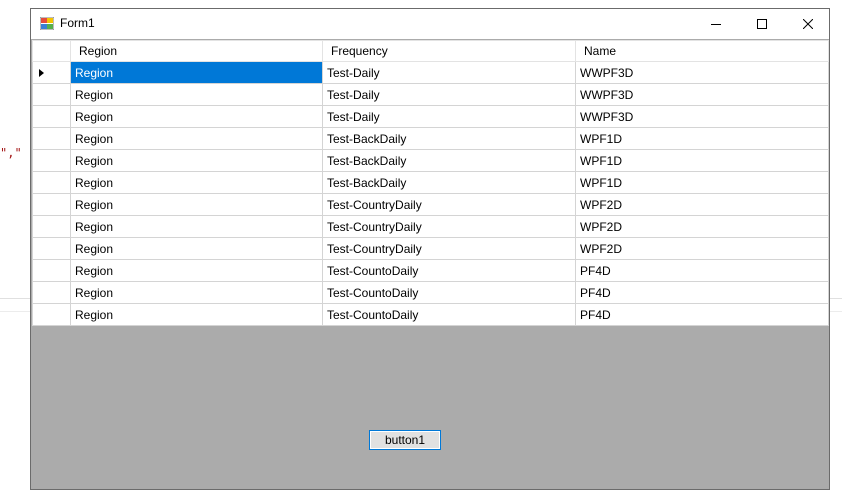  What do you see at coordinates (41, 72) in the screenshot?
I see `current-row-arrow-icon` at bounding box center [41, 72].